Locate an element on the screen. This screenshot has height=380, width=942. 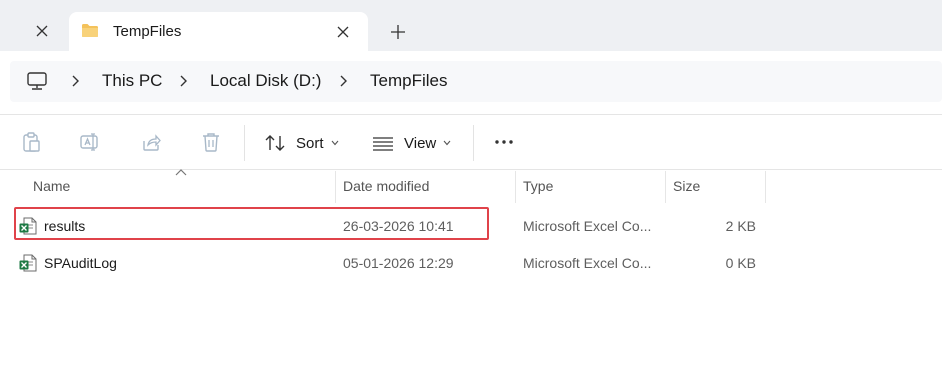
tab-close-icon is located at coordinates (343, 32).